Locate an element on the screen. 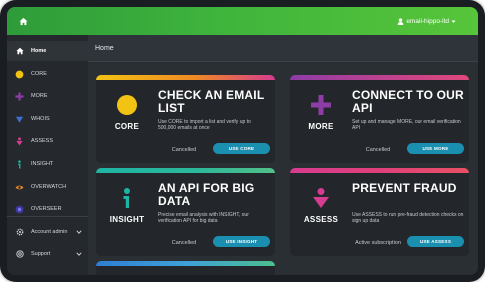 The width and height of the screenshot is (485, 282). sidebar-item-core: CORE is located at coordinates (47, 74).